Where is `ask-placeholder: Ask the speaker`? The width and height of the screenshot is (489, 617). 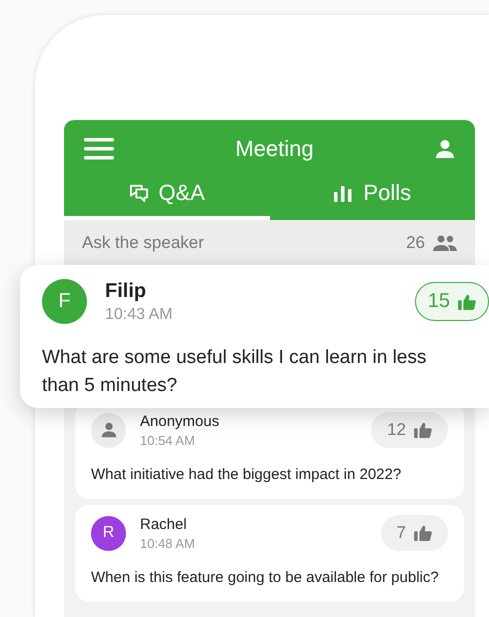 ask-placeholder: Ask the speaker is located at coordinates (143, 242).